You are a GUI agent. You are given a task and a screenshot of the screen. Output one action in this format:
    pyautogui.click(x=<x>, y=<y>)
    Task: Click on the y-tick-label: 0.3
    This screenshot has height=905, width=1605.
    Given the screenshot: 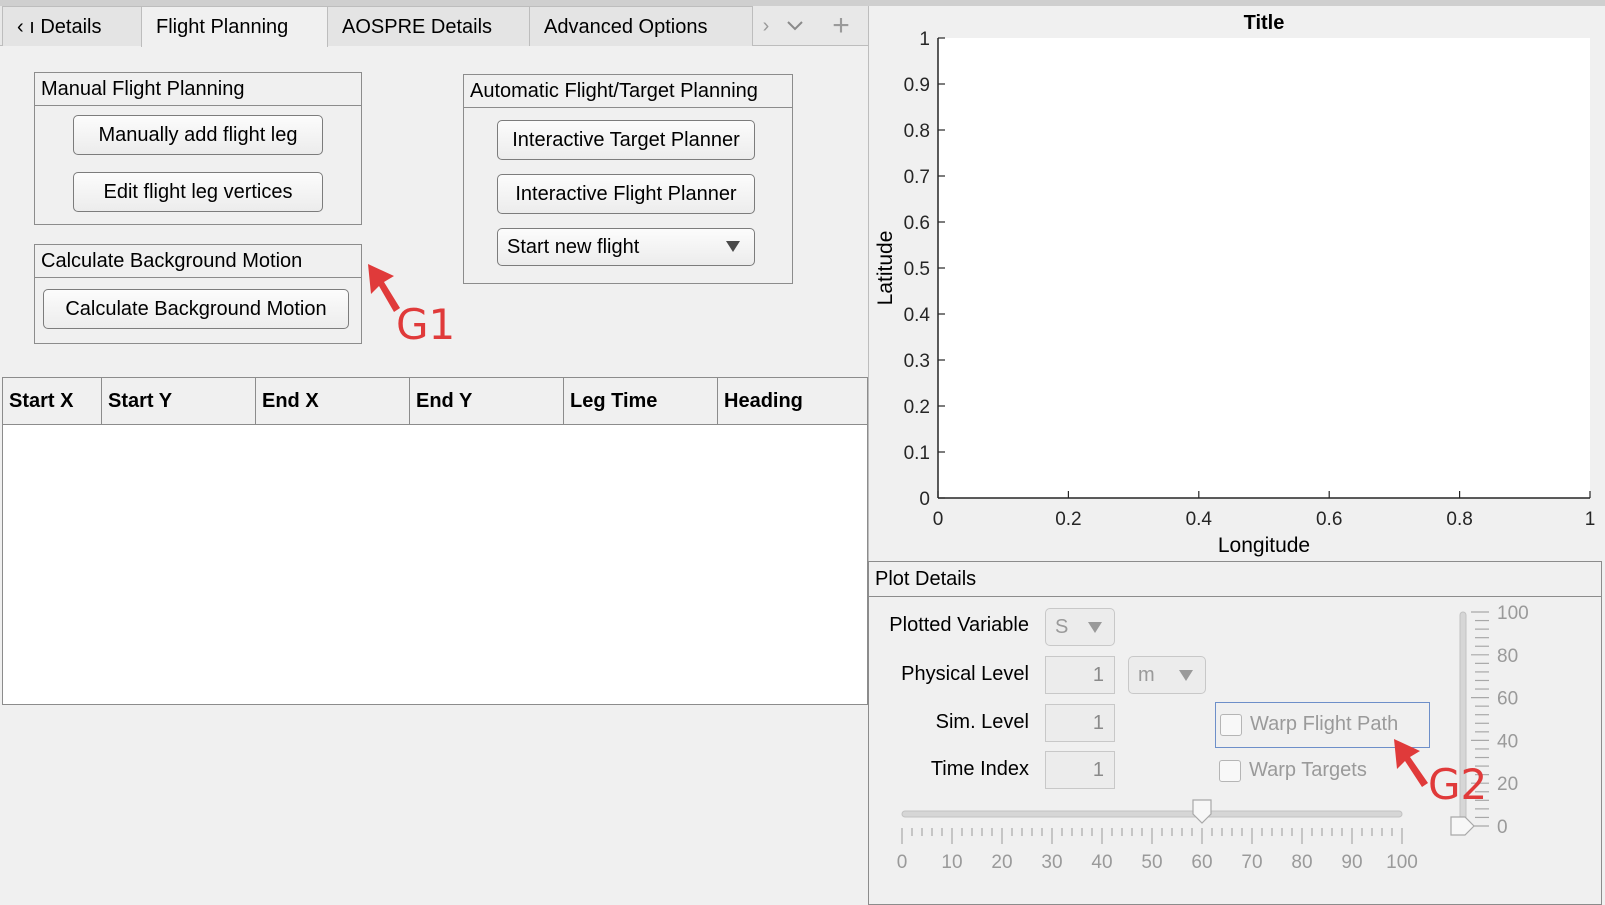 What is the action you would take?
    pyautogui.click(x=917, y=361)
    